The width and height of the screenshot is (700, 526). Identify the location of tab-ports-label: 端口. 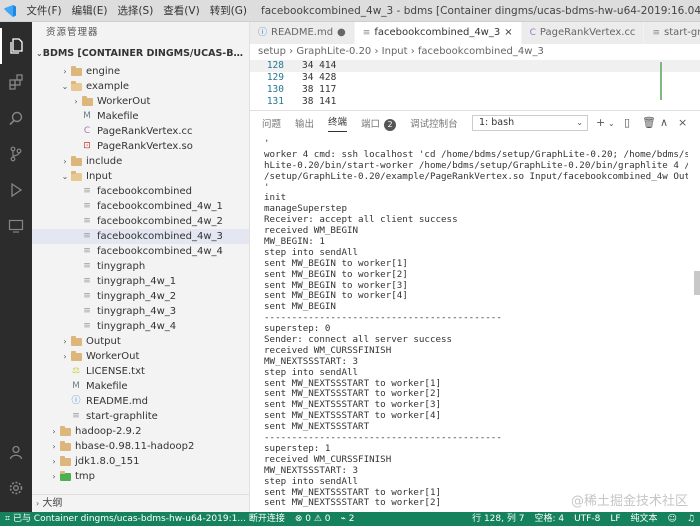
(371, 124).